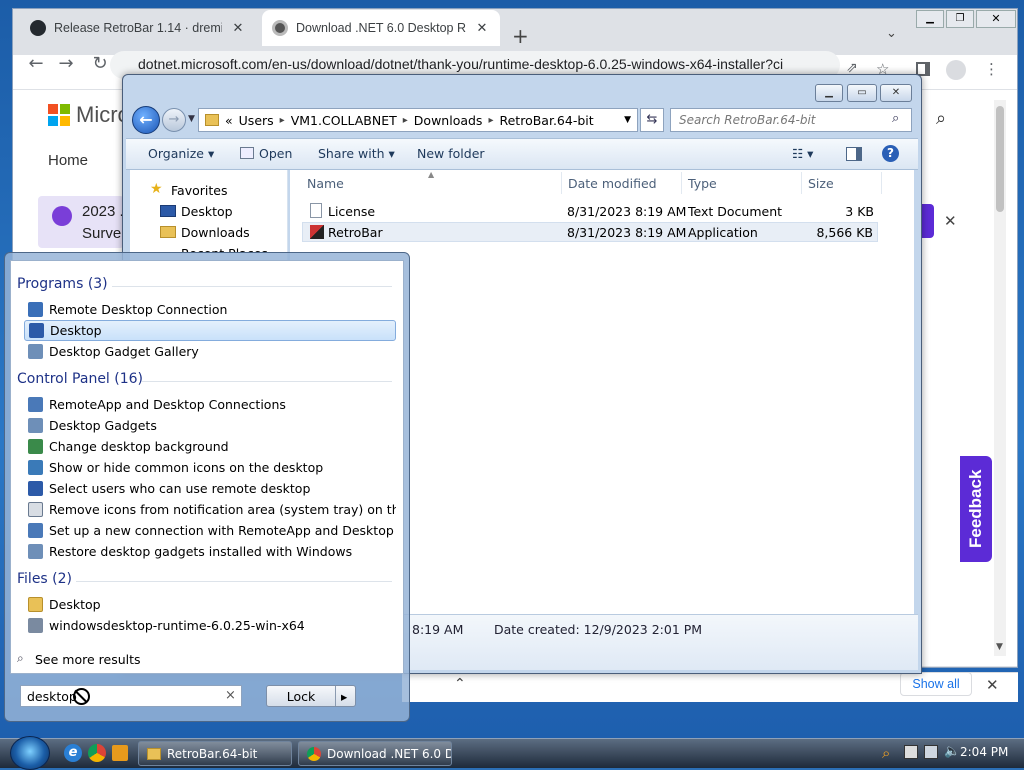  Describe the element at coordinates (210, 467) in the screenshot. I see `result-show-hide-icons: Show or hide common icons on the desktop` at that location.